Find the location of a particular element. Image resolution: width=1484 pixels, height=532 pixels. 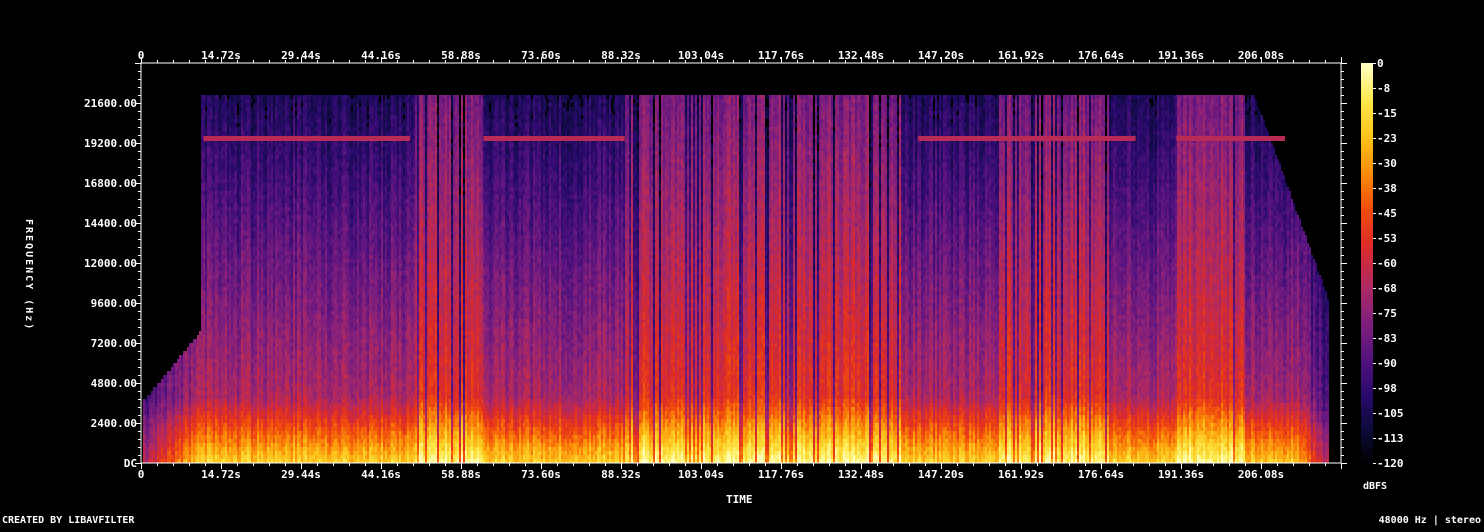

colorbar-tick-label: -8 is located at coordinates (1383, 88).